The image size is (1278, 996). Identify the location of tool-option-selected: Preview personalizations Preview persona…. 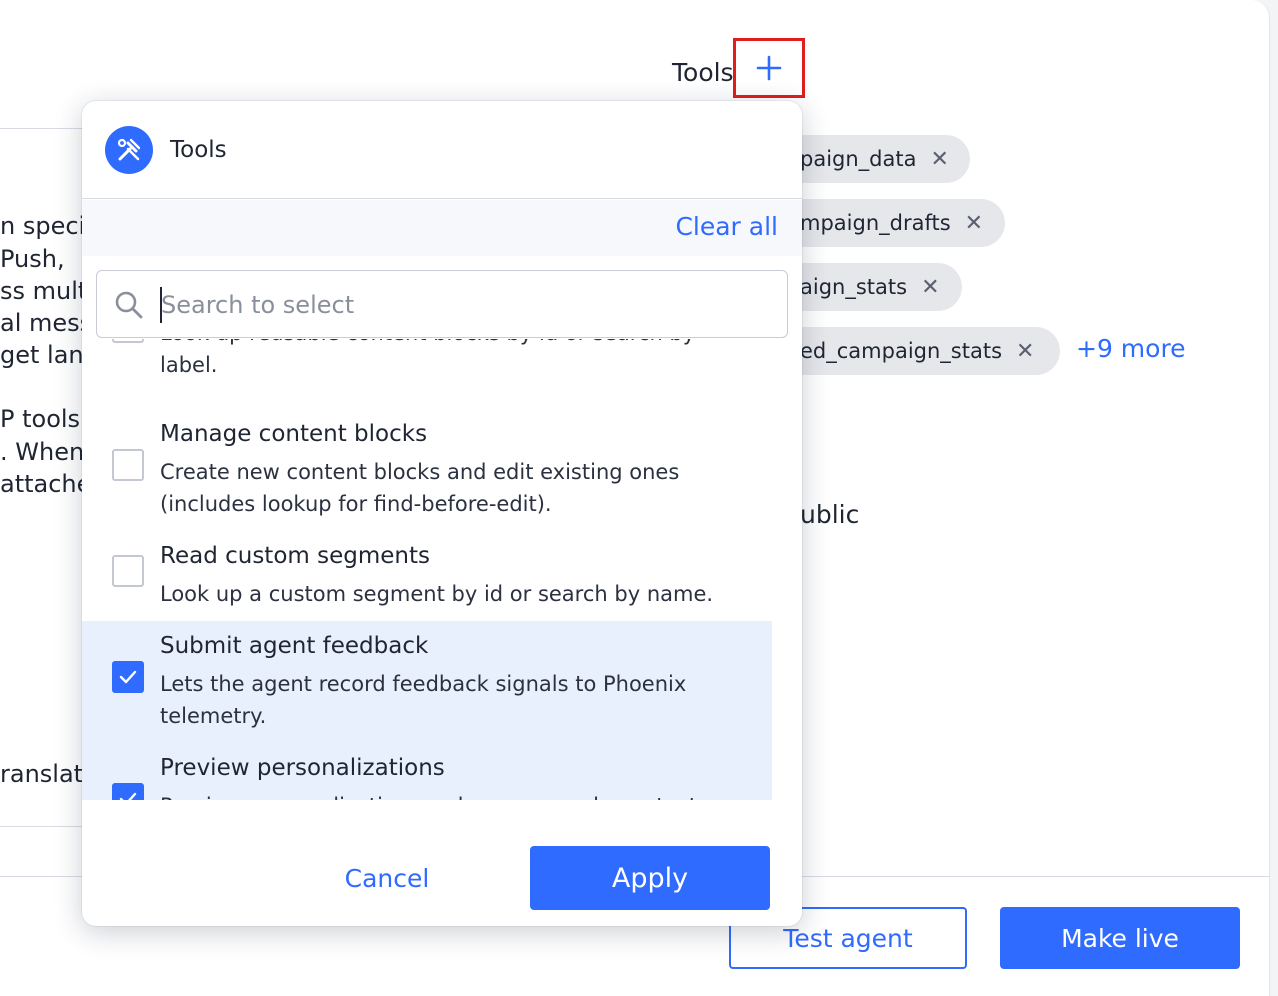
(427, 771).